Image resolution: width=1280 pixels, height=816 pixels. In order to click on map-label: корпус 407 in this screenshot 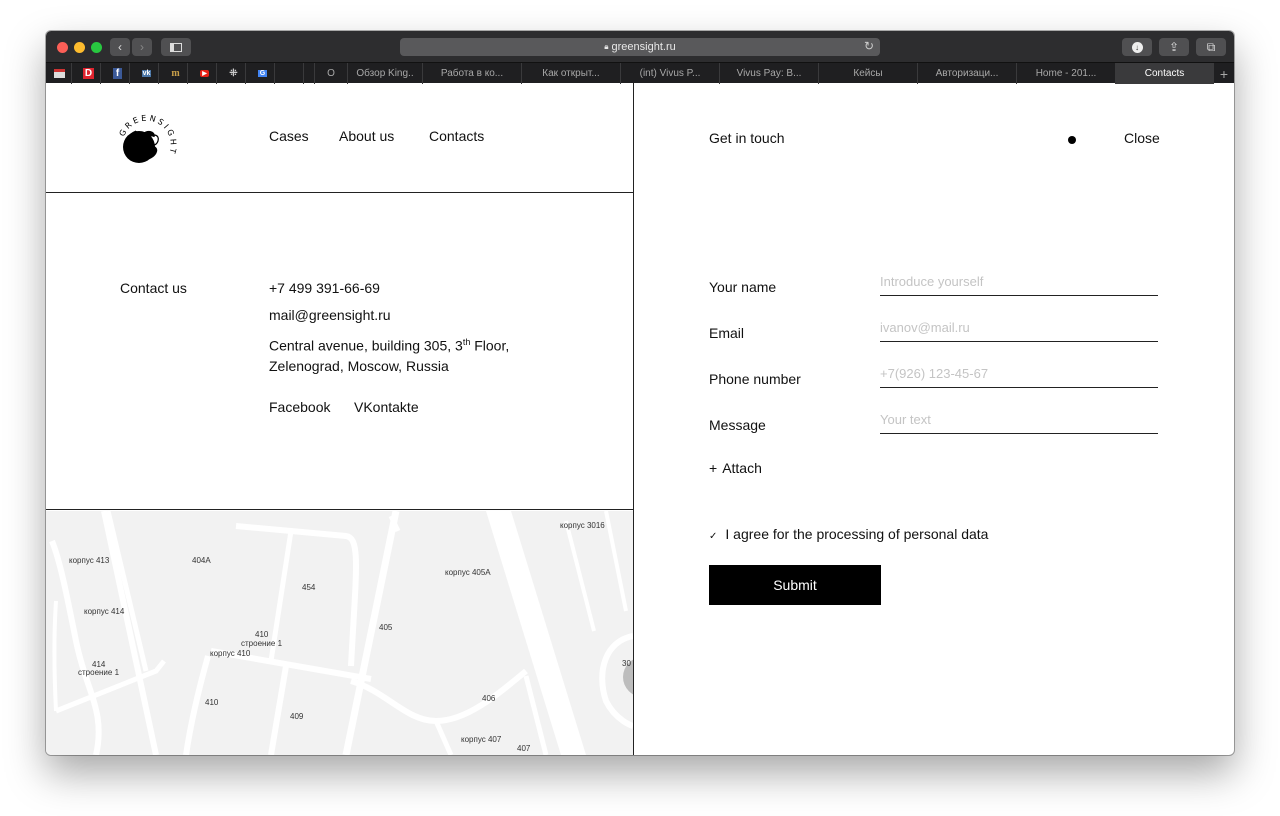, I will do `click(481, 739)`.